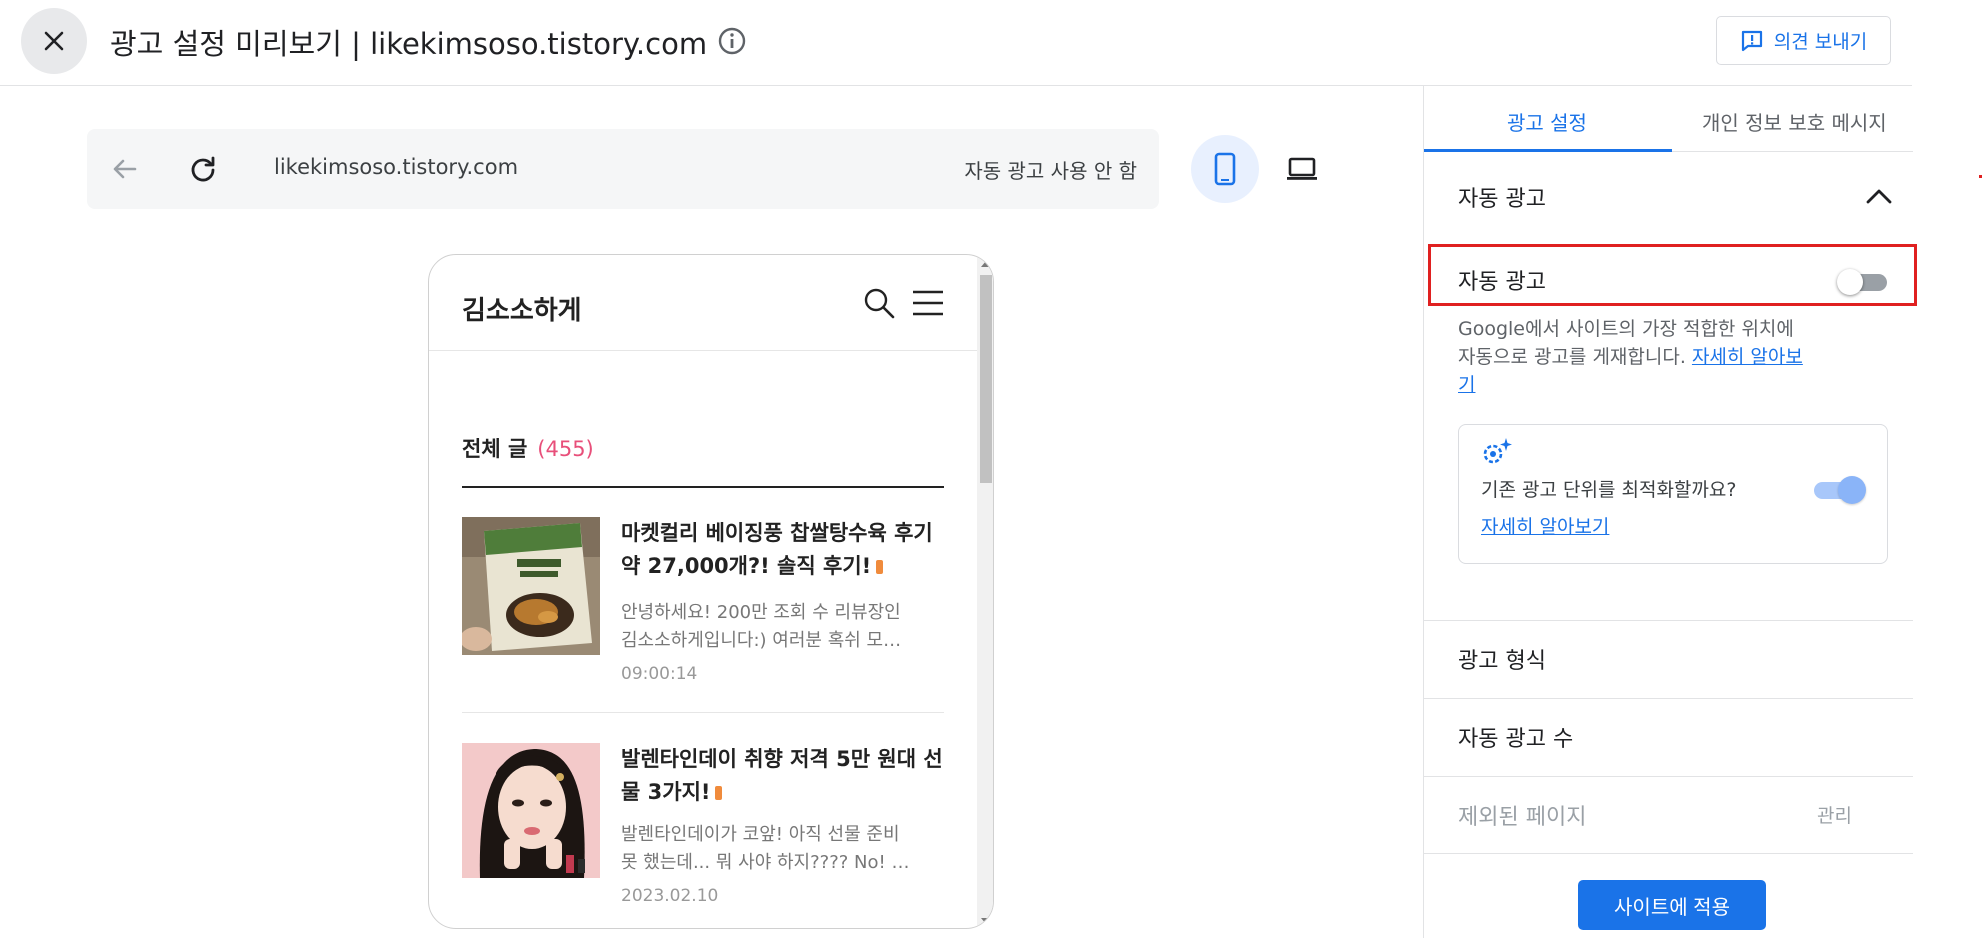 This screenshot has height=938, width=1983. I want to click on auto-ads-status-text: 자동 광고 사용 안 함, so click(1050, 171).